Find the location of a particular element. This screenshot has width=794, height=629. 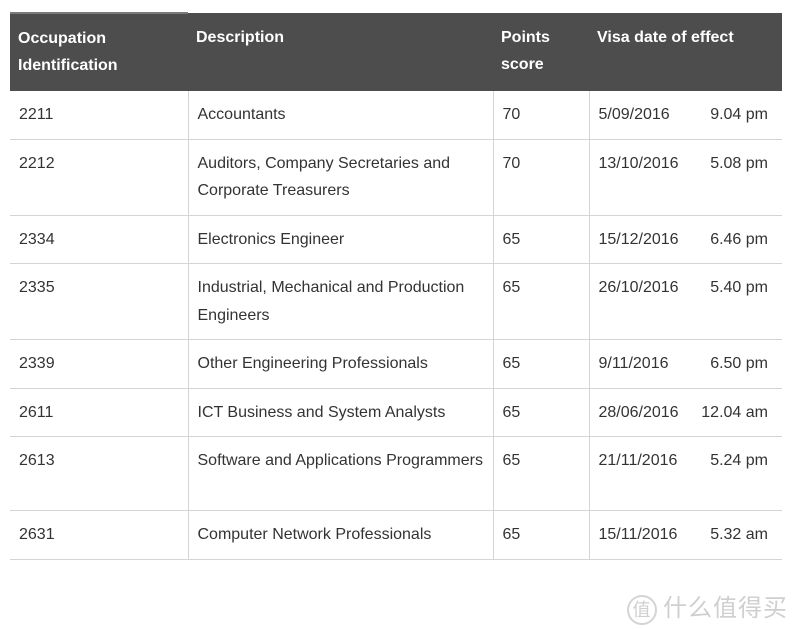

header-description: Description is located at coordinates (340, 52).